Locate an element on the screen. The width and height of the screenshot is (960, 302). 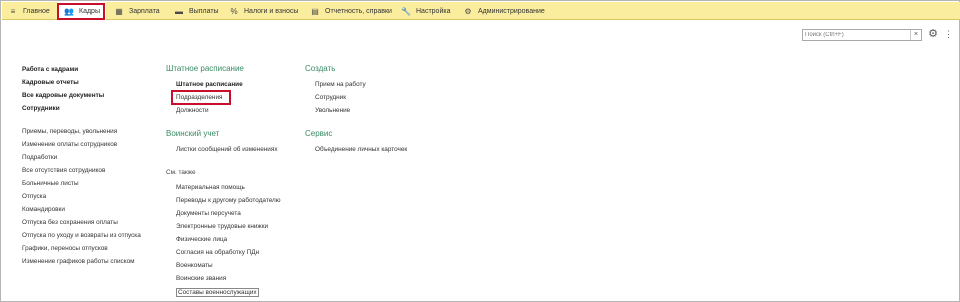
card-icon: ▬ is located at coordinates (179, 11).